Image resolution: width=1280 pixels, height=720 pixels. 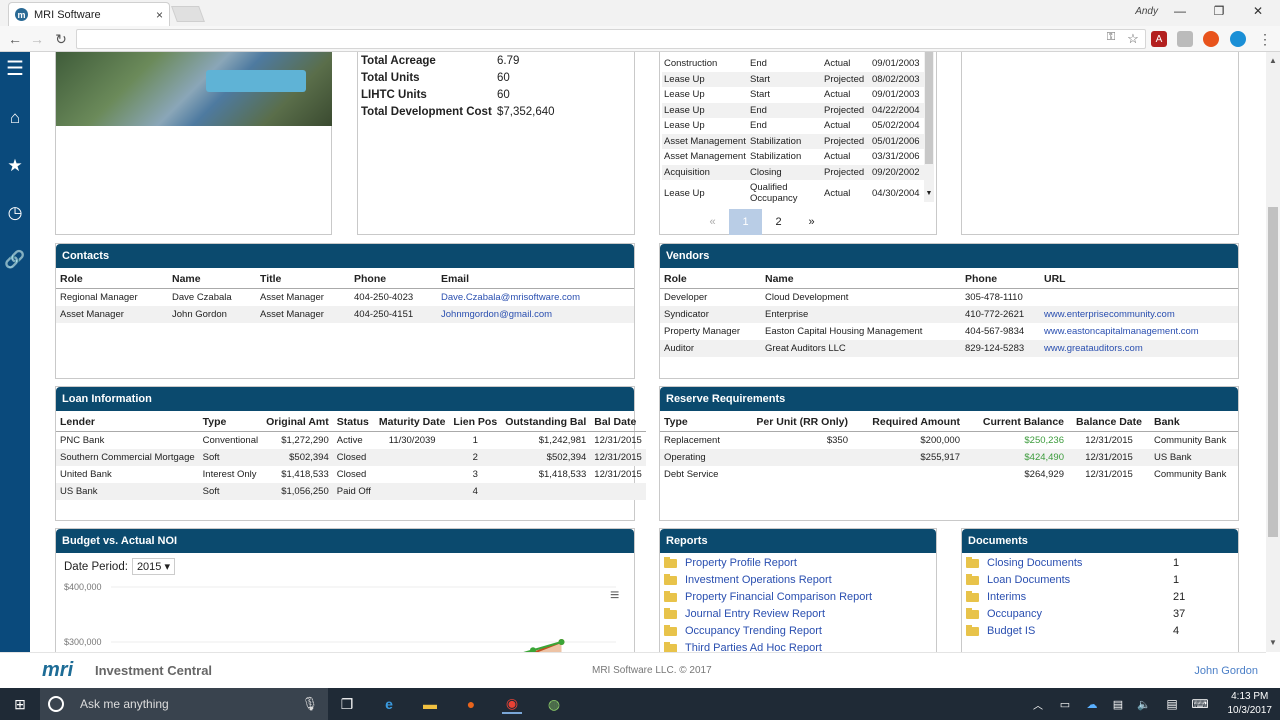 I want to click on document-link: Loan Documents, so click(x=1080, y=580).